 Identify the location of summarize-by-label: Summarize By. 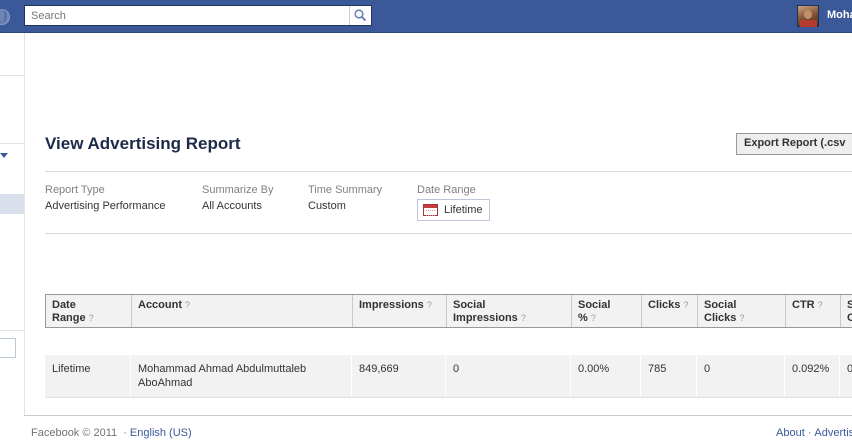
(238, 190).